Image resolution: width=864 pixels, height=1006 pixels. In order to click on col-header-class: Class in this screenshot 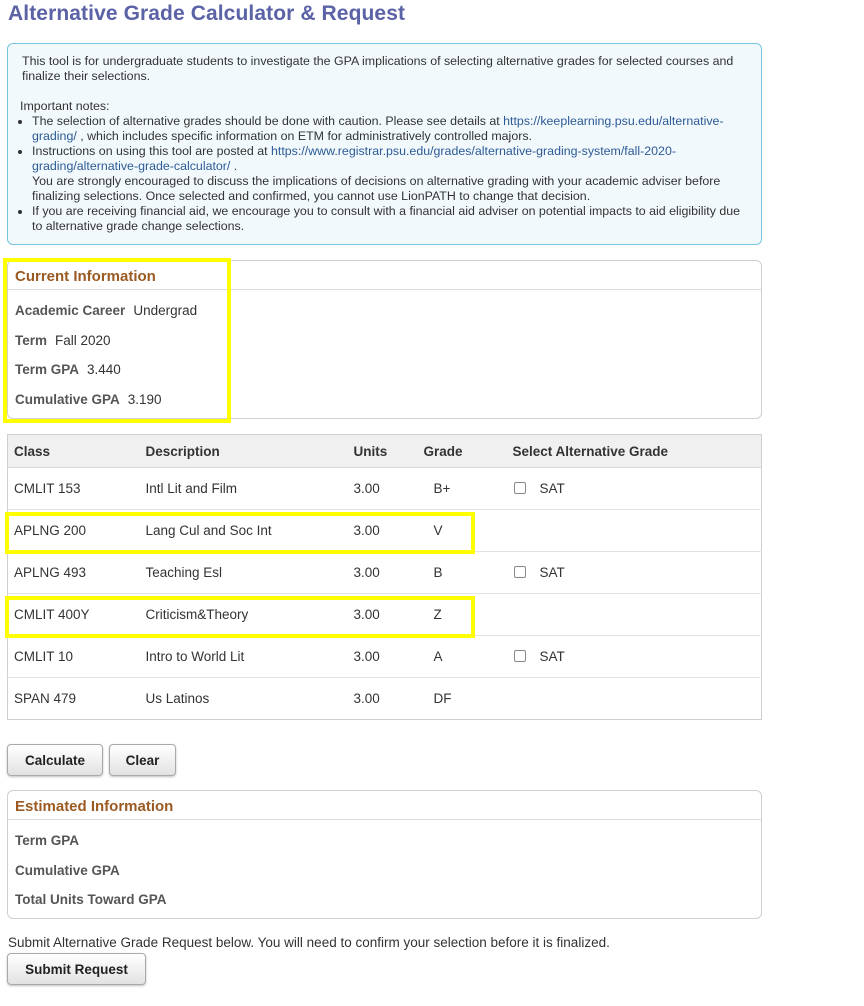, I will do `click(73, 451)`.